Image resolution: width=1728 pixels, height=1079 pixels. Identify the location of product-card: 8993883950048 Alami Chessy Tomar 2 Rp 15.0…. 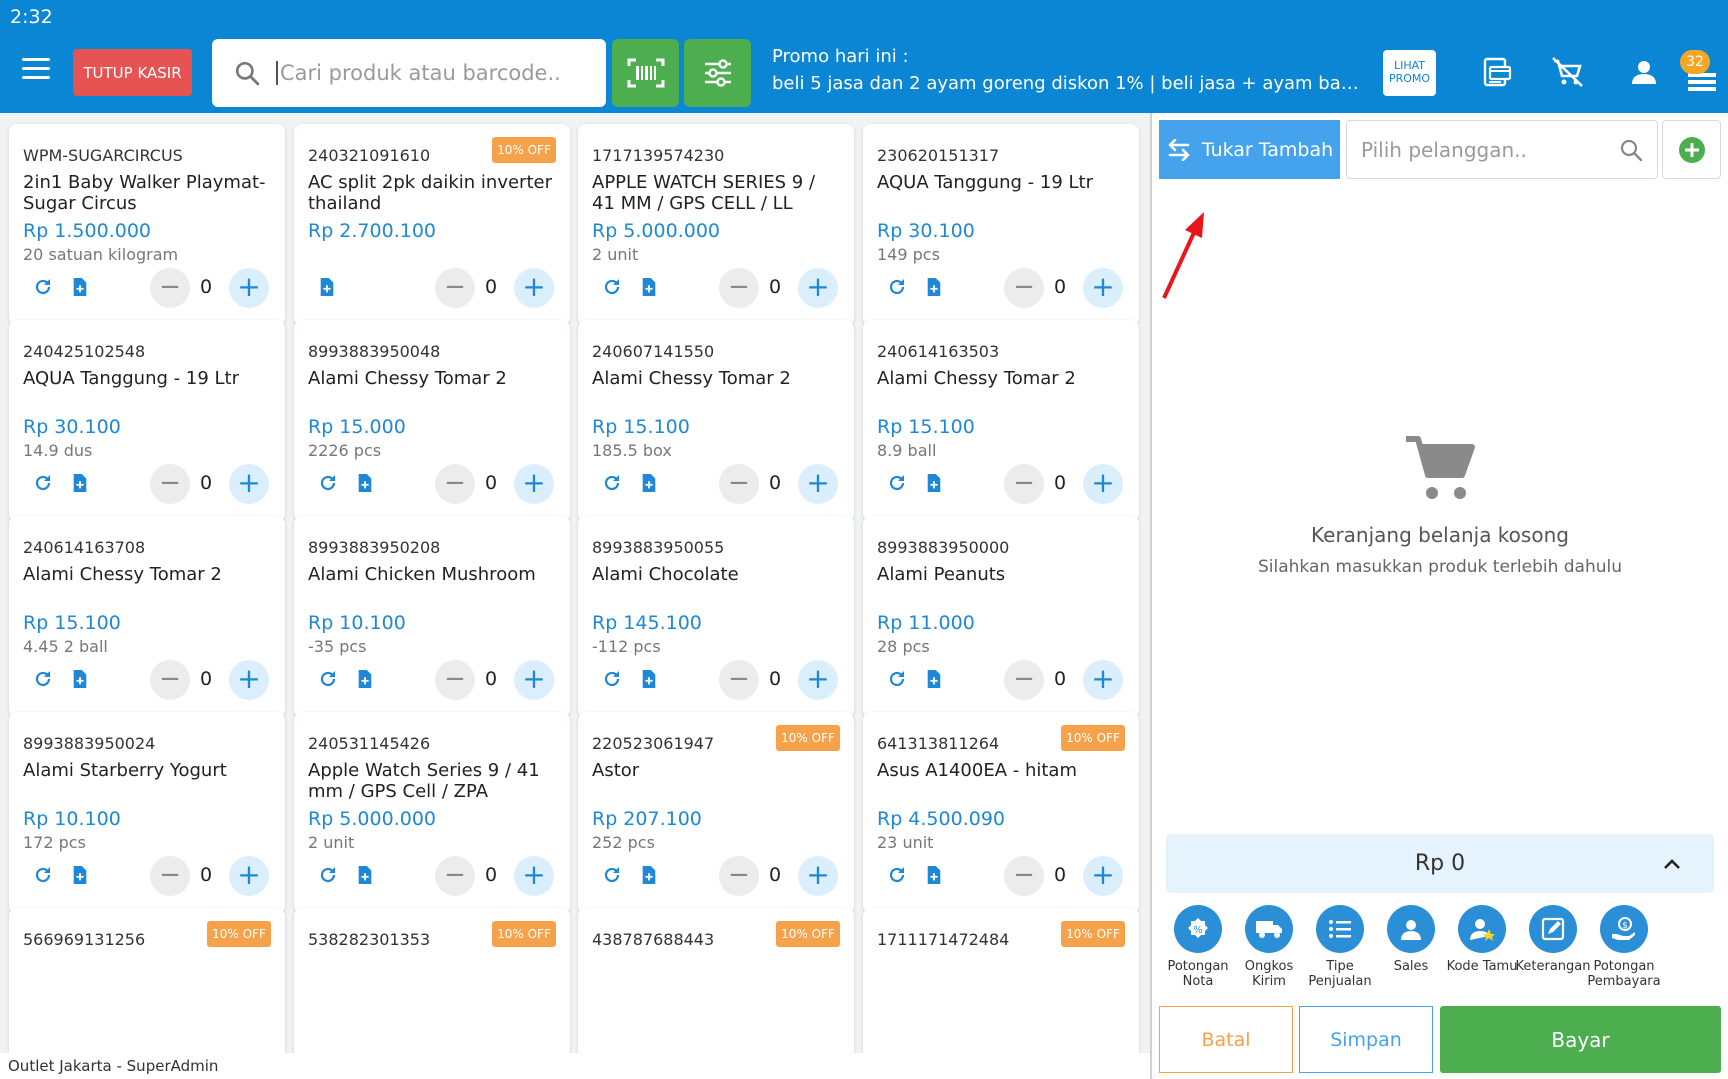
(432, 421).